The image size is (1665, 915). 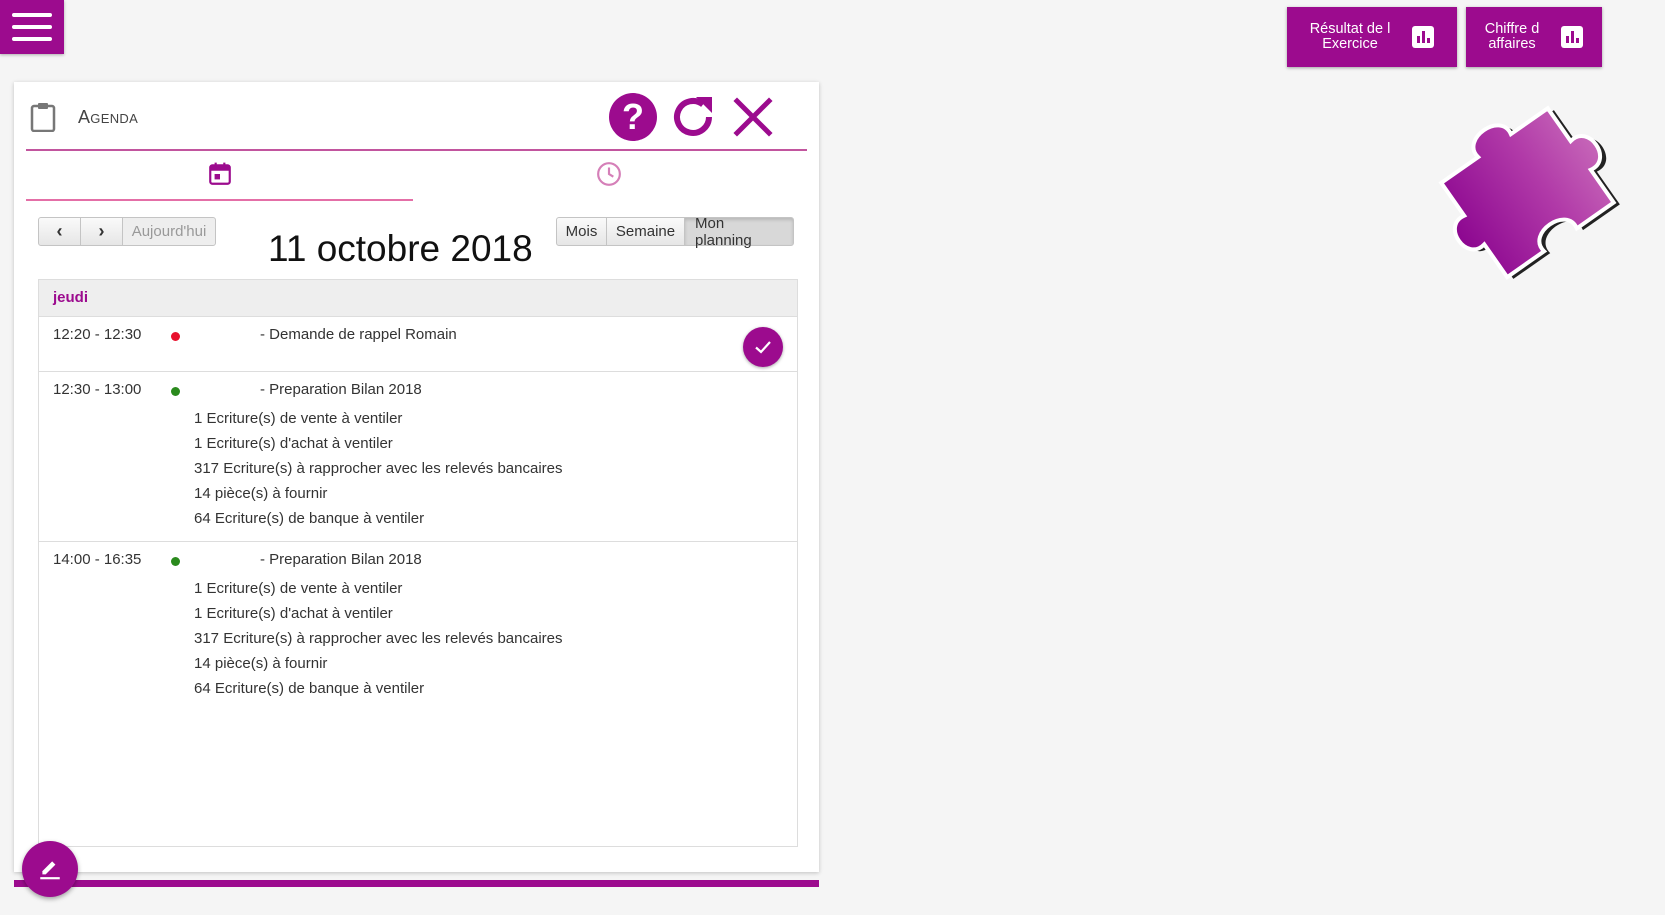 I want to click on pencil-icon, so click(x=50, y=870).